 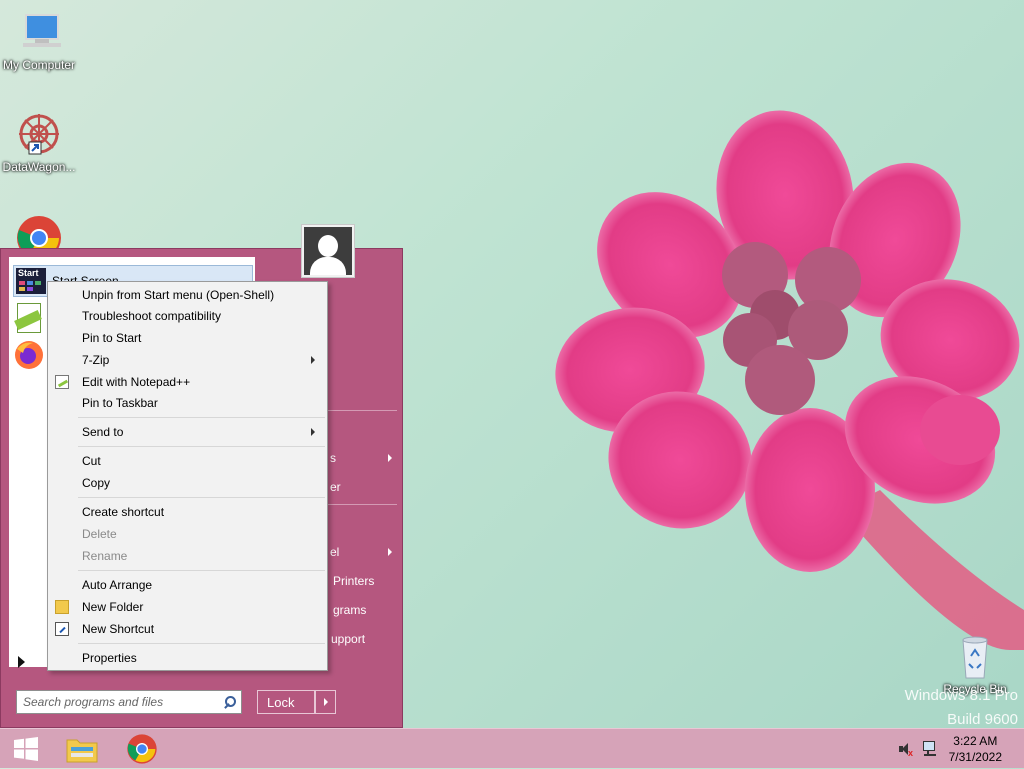 I want to click on right-item-devices-printers: Printers, so click(x=353, y=581).